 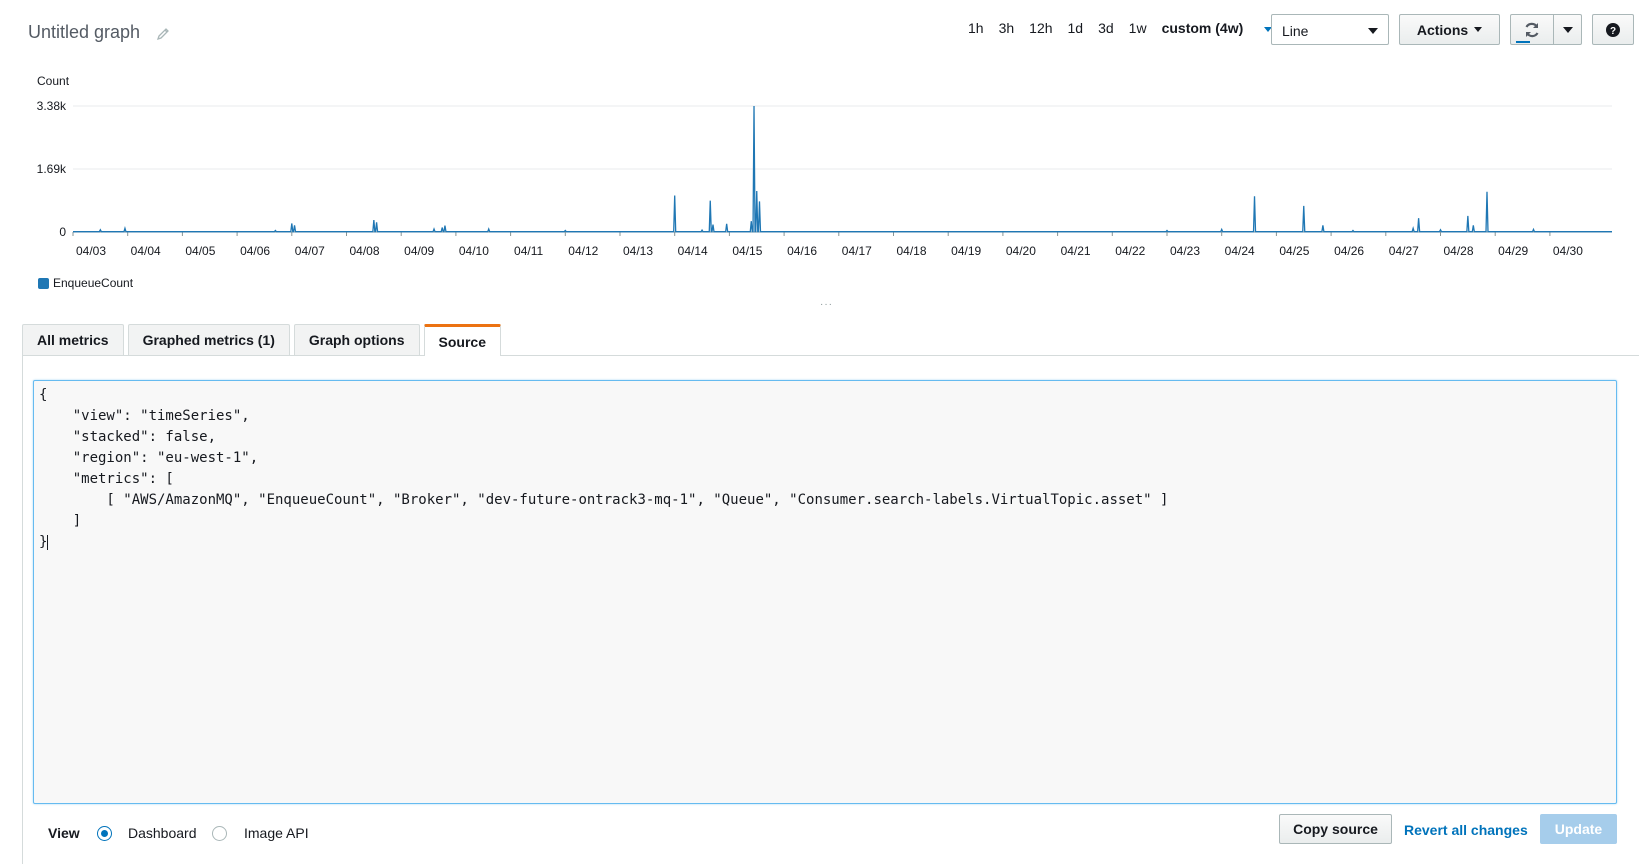 I want to click on x-tick-label: 04/03, so click(x=91, y=251).